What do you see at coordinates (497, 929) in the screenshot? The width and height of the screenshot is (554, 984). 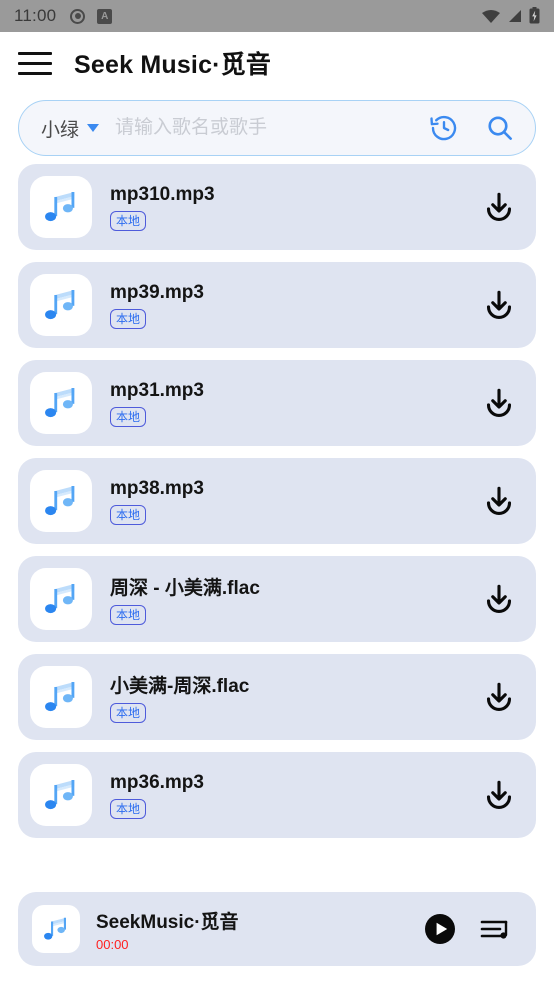 I see `playlist-queue-icon` at bounding box center [497, 929].